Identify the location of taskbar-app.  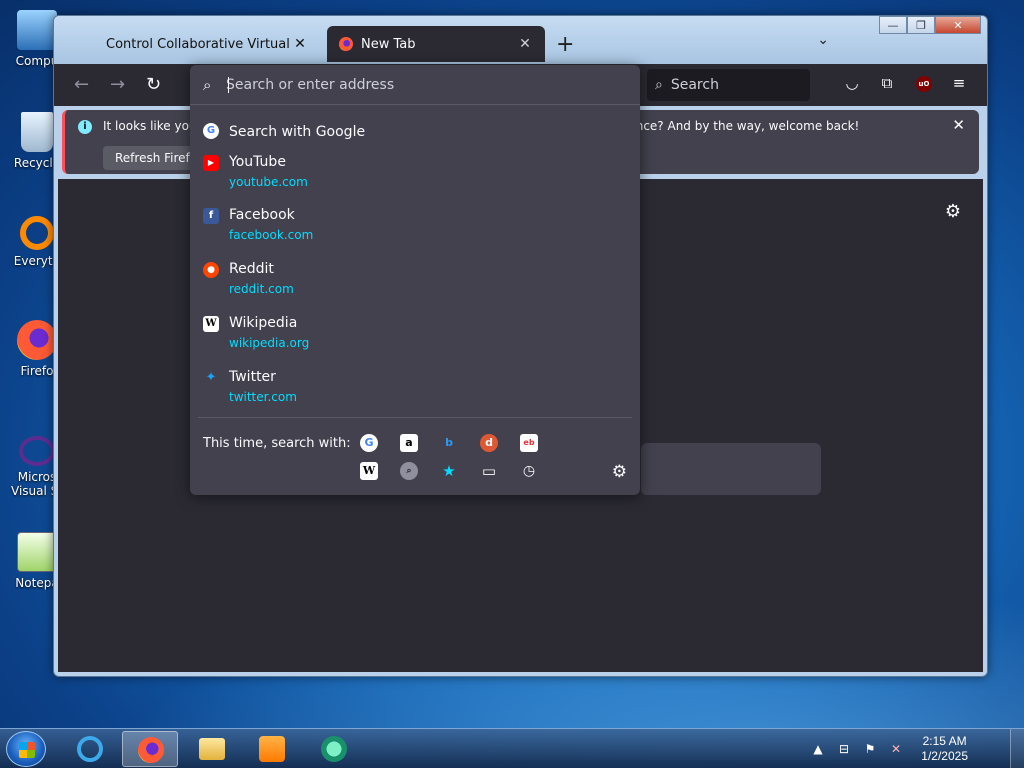
(334, 749).